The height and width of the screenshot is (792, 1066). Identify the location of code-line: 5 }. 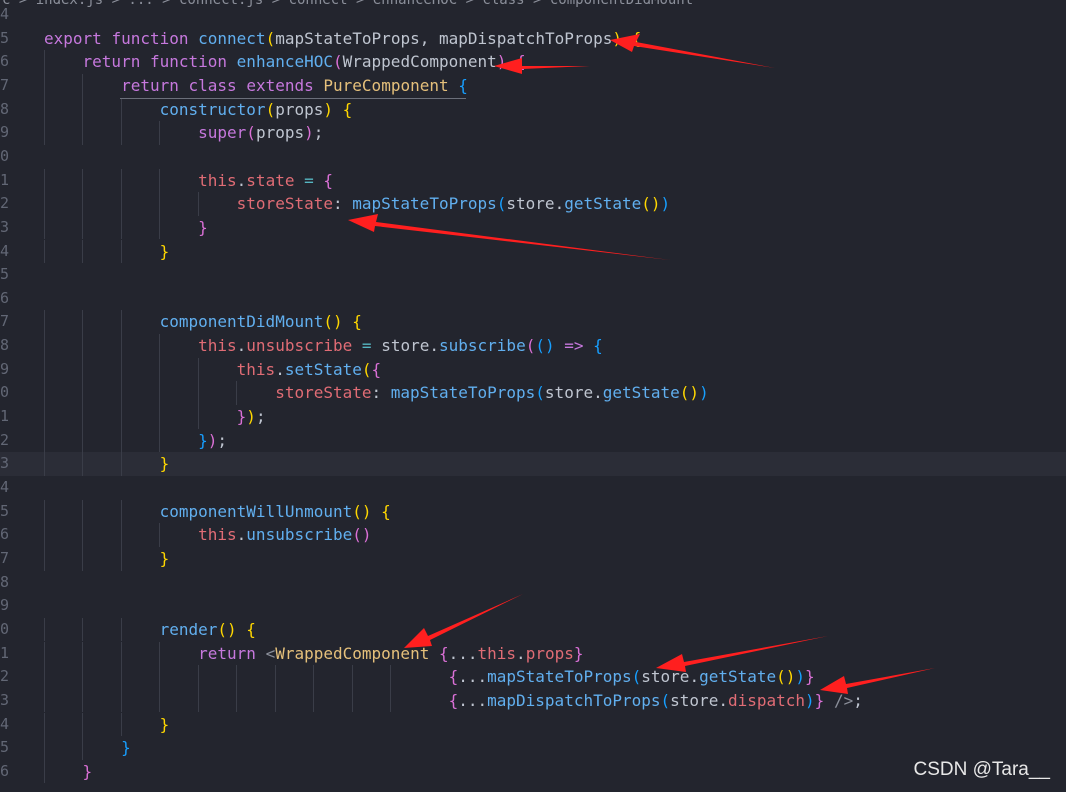
(533, 748).